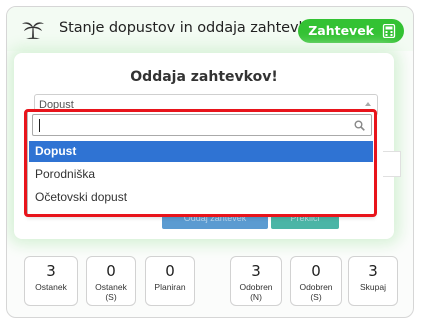 The width and height of the screenshot is (421, 322). I want to click on stat-label: Skupaj, so click(373, 287).